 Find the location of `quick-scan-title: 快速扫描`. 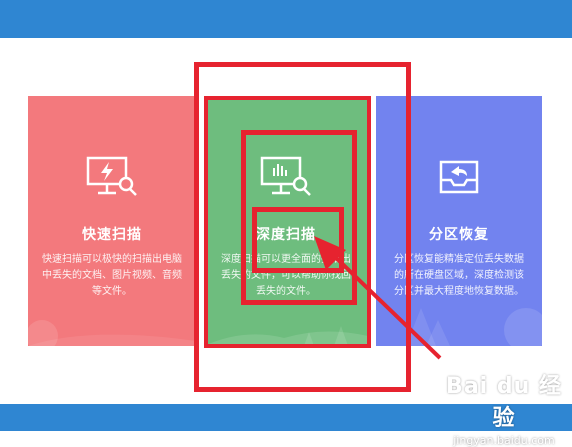

quick-scan-title: 快速扫描 is located at coordinates (112, 235).